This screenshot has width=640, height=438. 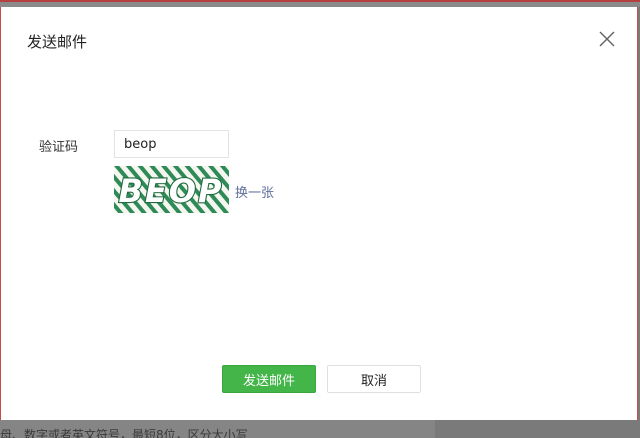 I want to click on captcha-image: BEOP, so click(x=171, y=189).